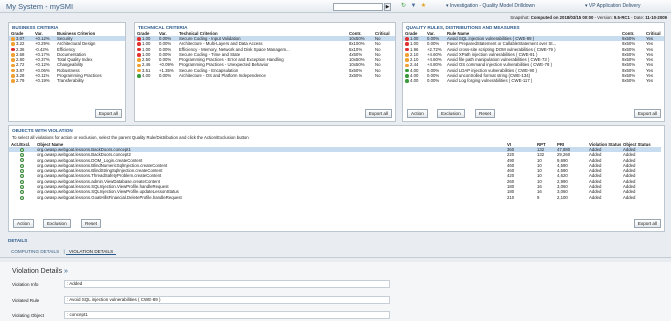  What do you see at coordinates (23, 223) in the screenshot?
I see `objects-action-button: Action` at bounding box center [23, 223].